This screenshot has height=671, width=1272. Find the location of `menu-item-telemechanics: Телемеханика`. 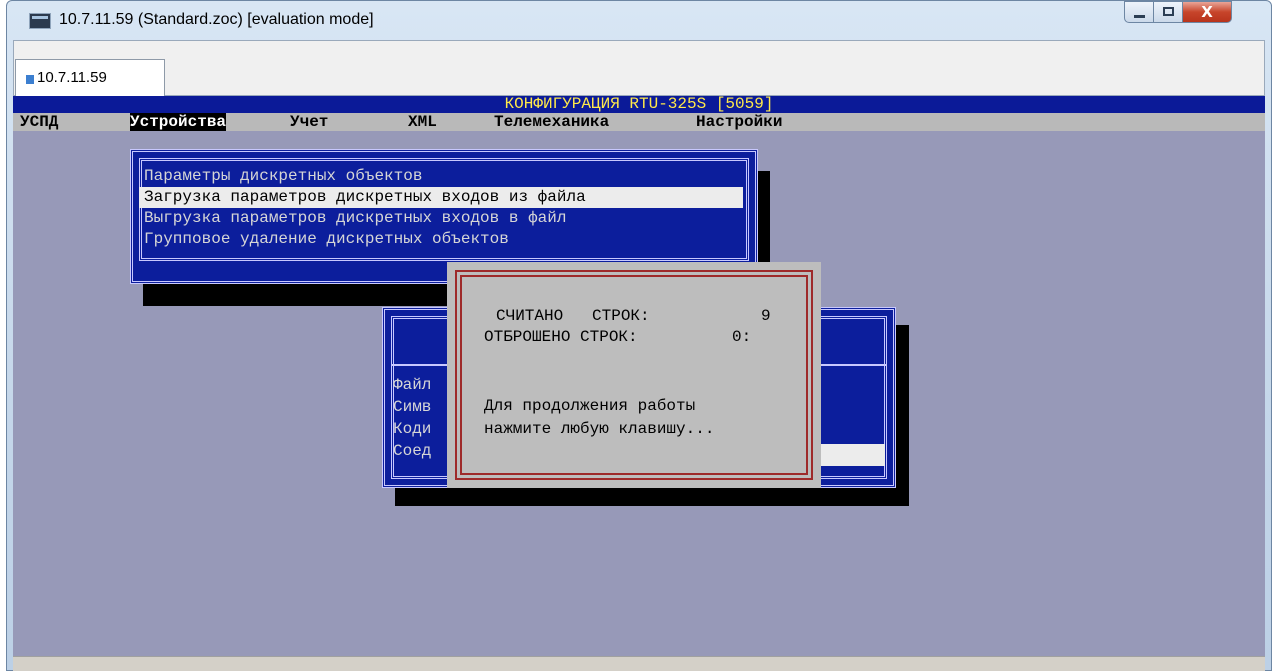

menu-item-telemechanics: Телемеханика is located at coordinates (551, 122).